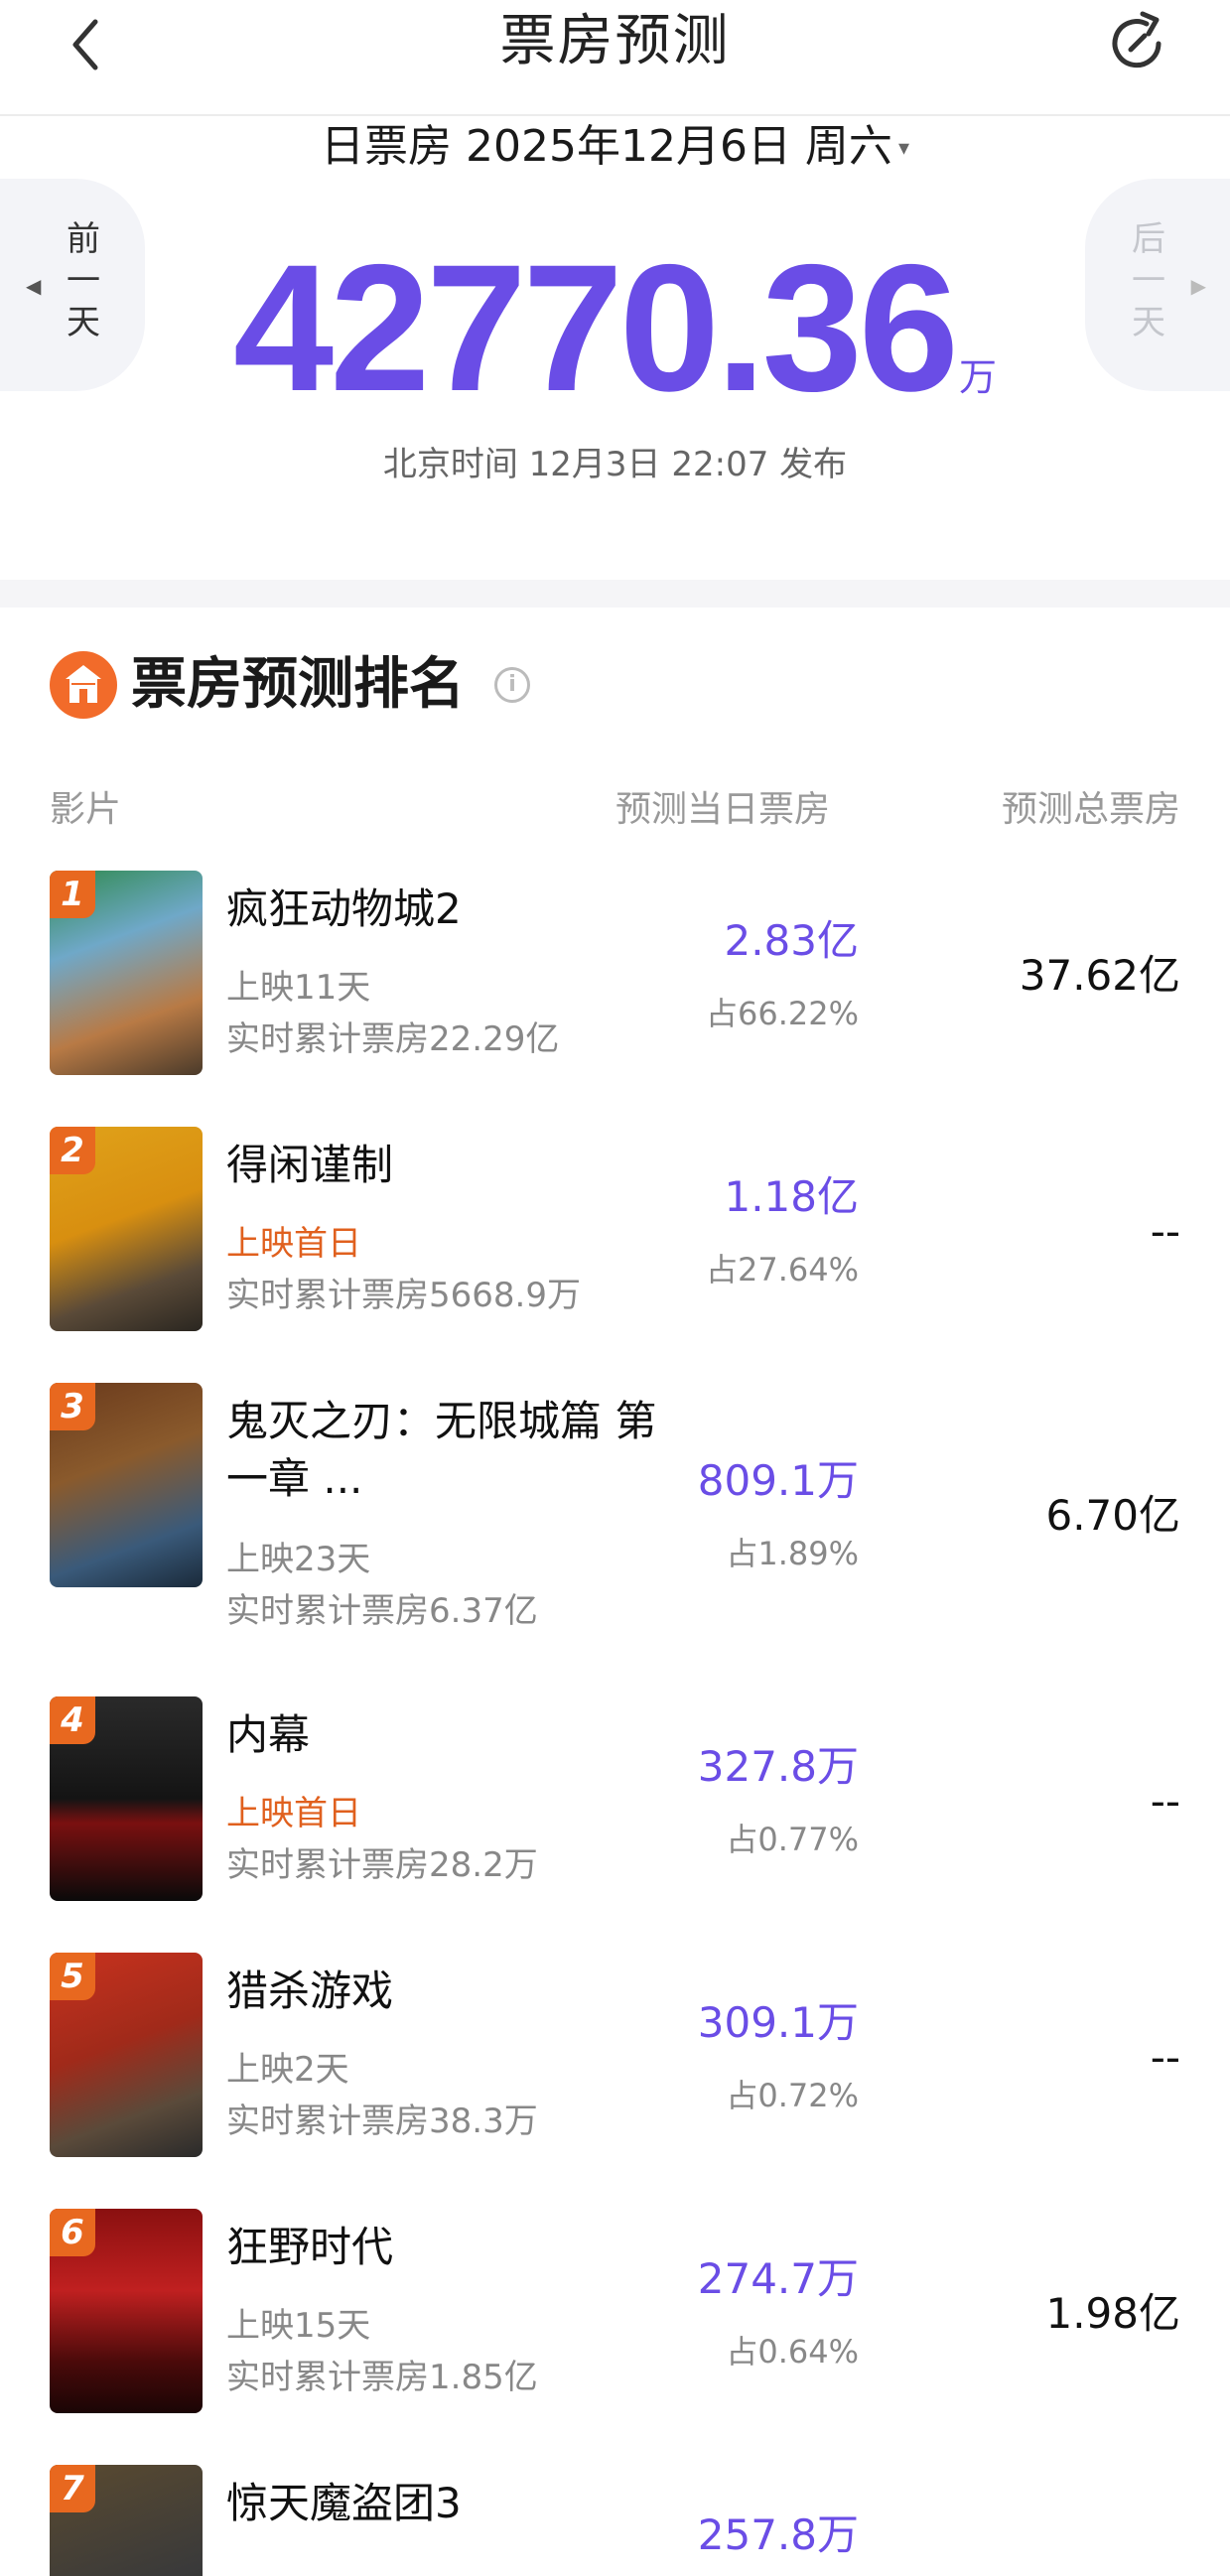  Describe the element at coordinates (778, 2278) in the screenshot. I see `day-box-value: 274.7万` at that location.